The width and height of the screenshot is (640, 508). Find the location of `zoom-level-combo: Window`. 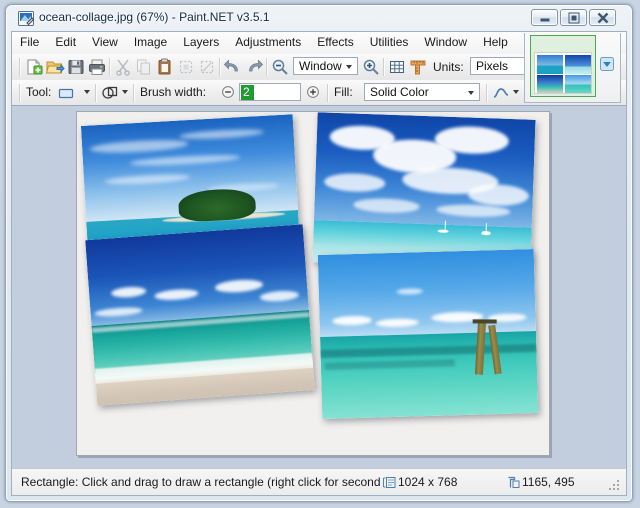

zoom-level-combo: Window is located at coordinates (325, 66).